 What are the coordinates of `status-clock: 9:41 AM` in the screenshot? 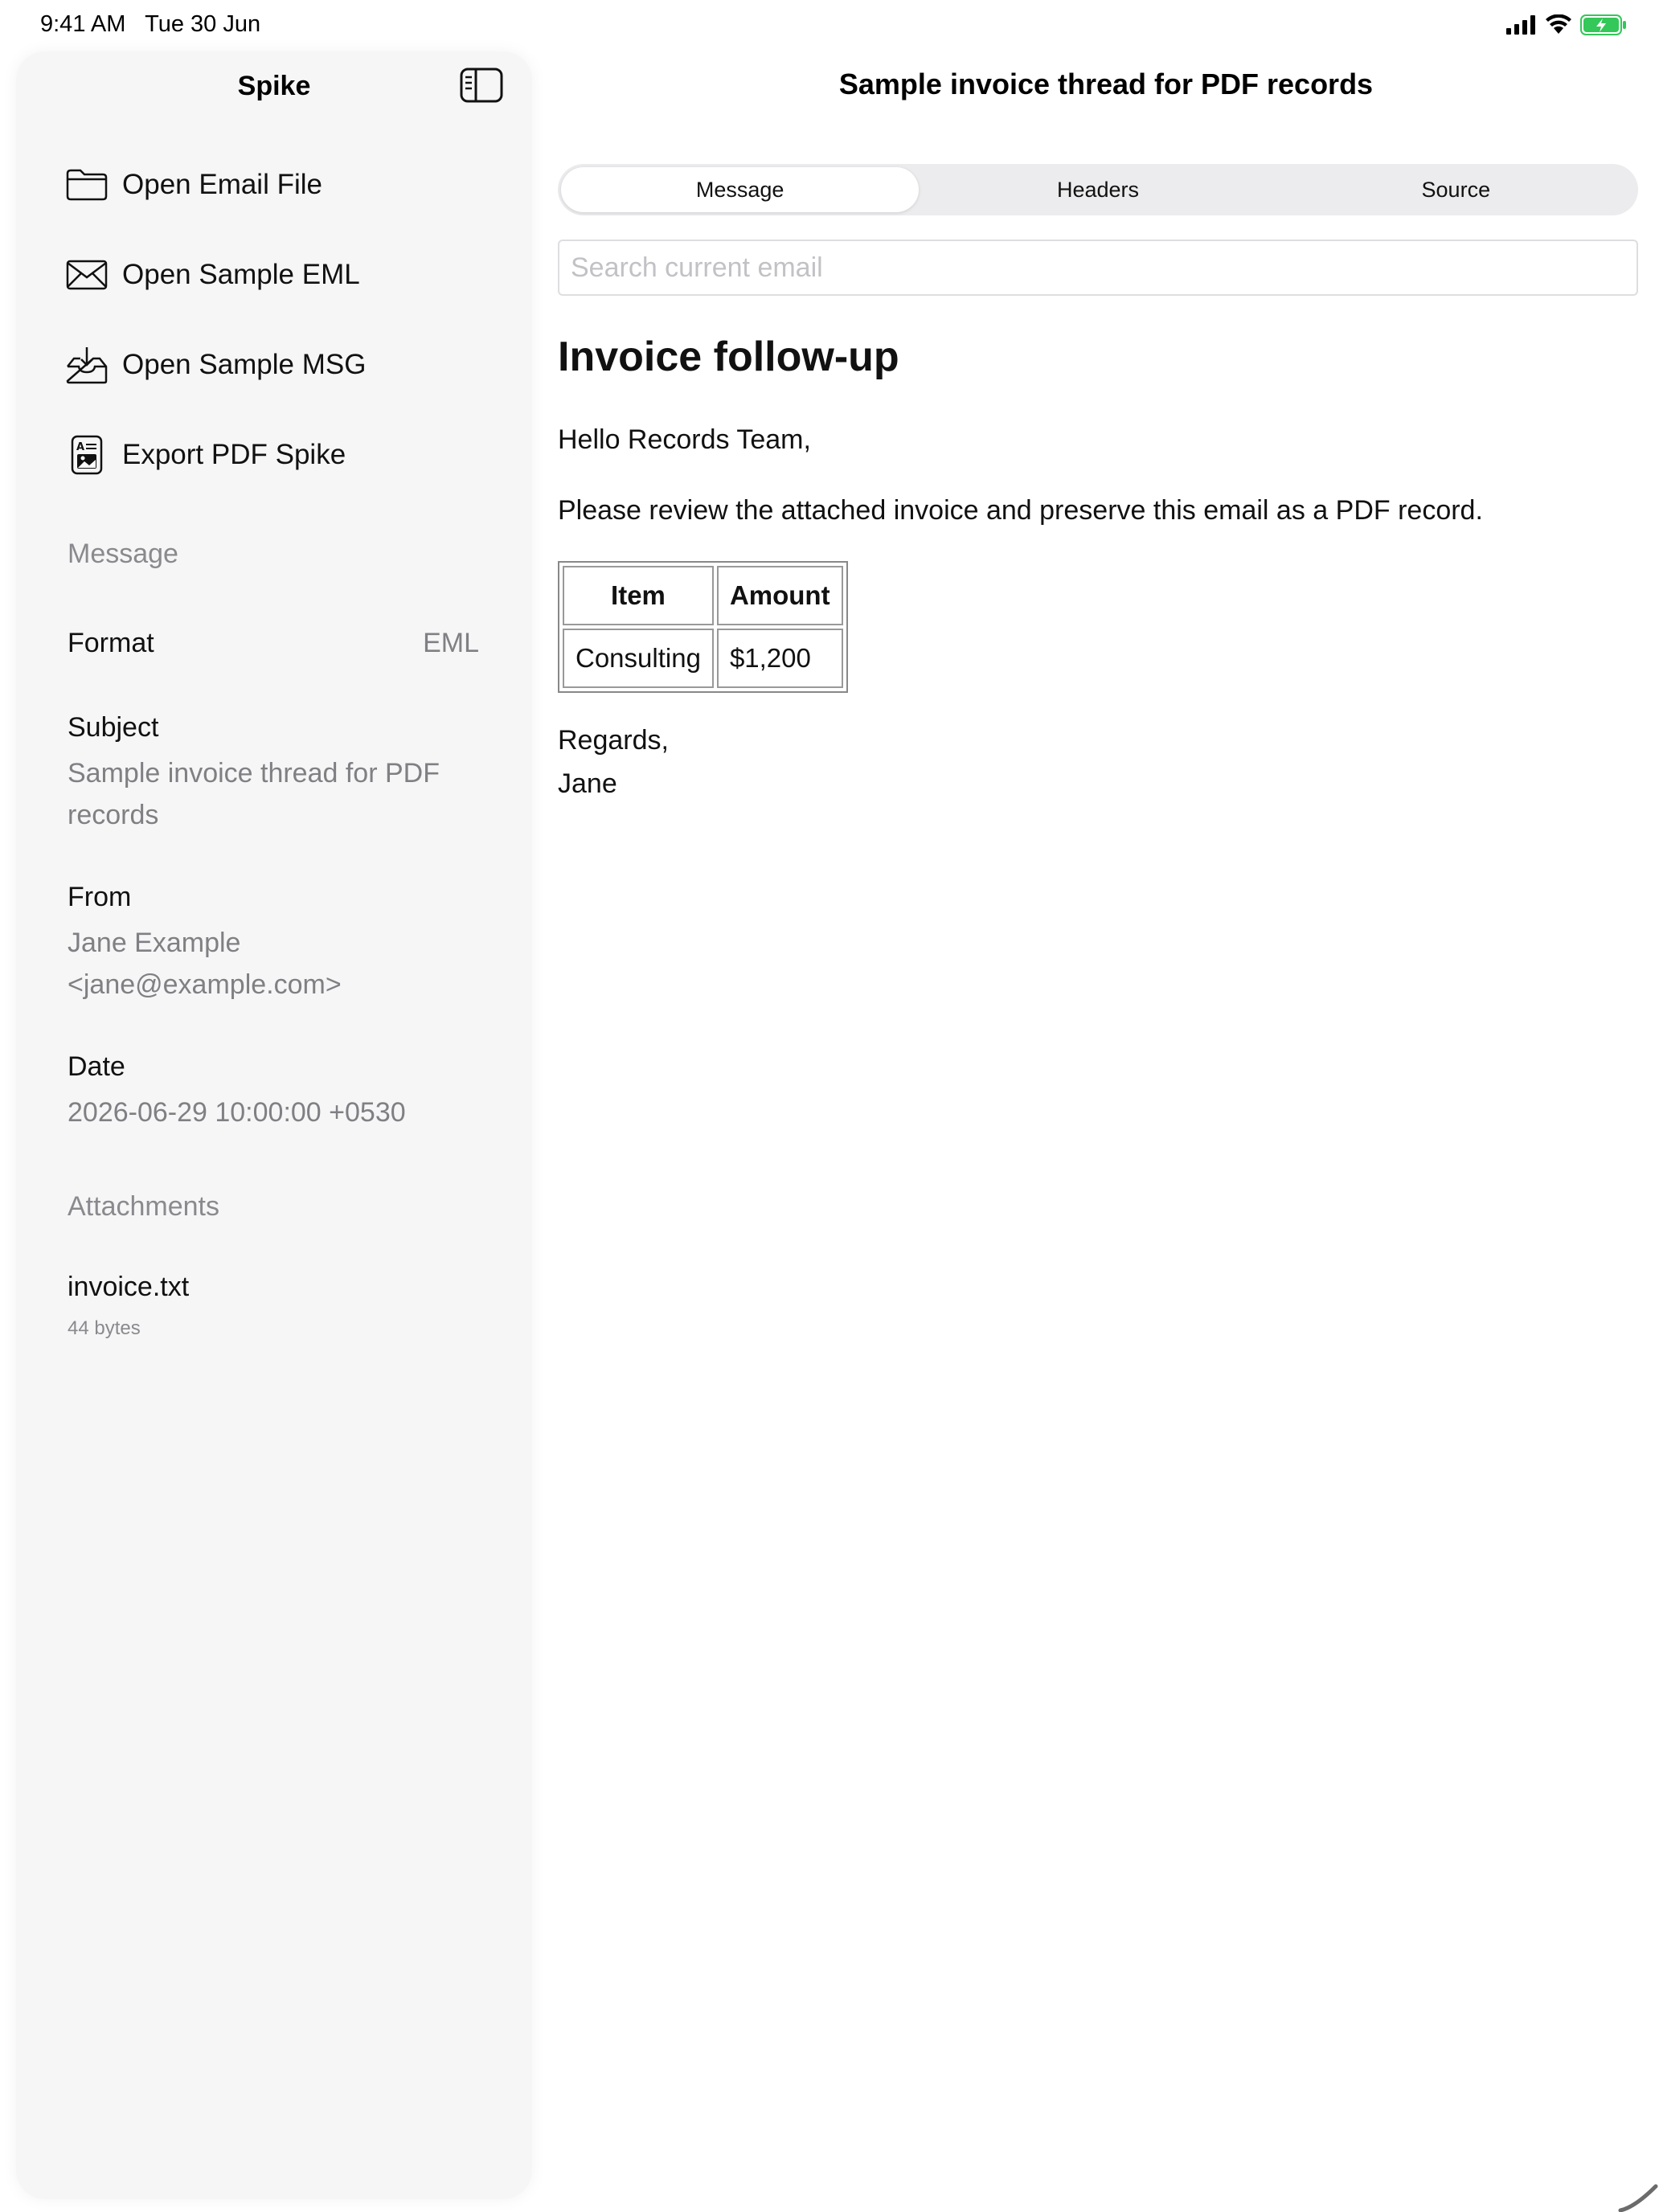 It's located at (83, 24).